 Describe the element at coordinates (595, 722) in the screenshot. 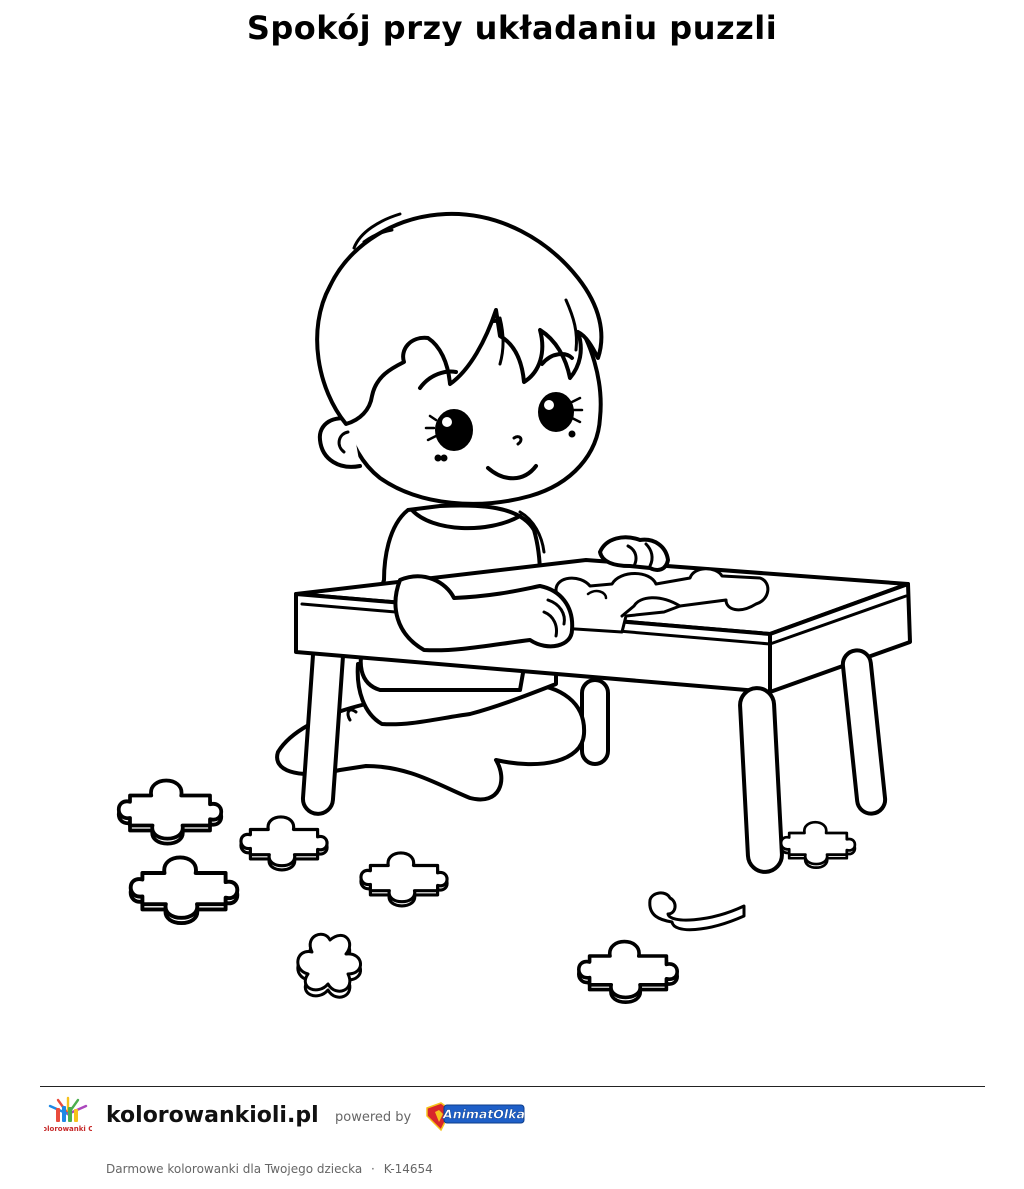

I see `table-back-leg` at that location.